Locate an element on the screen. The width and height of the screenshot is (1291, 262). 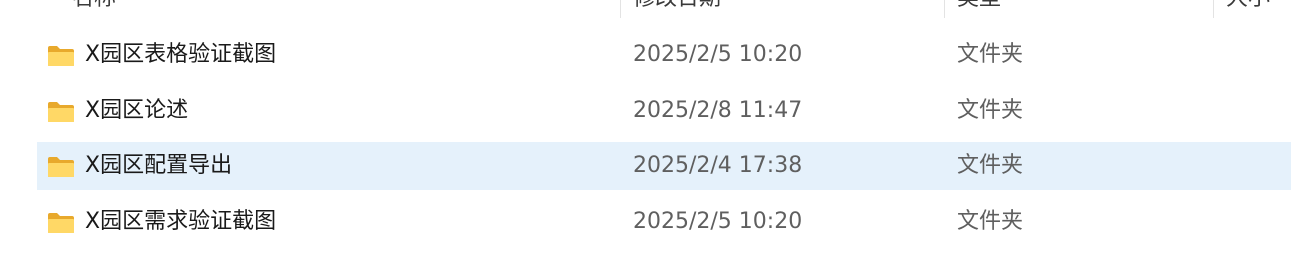
file-modified-date: 2025/2/8 11:47 is located at coordinates (718, 110).